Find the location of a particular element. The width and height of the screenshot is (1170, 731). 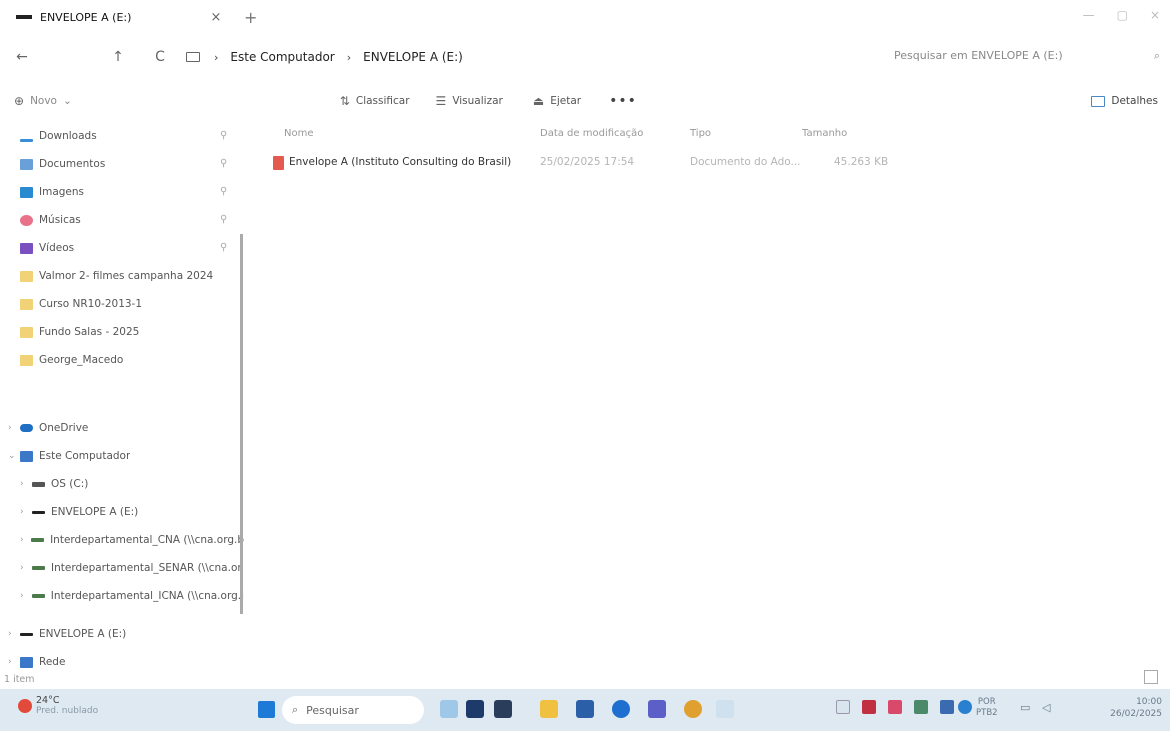

chevron-down-icon: ⌄ is located at coordinates (14, 456).